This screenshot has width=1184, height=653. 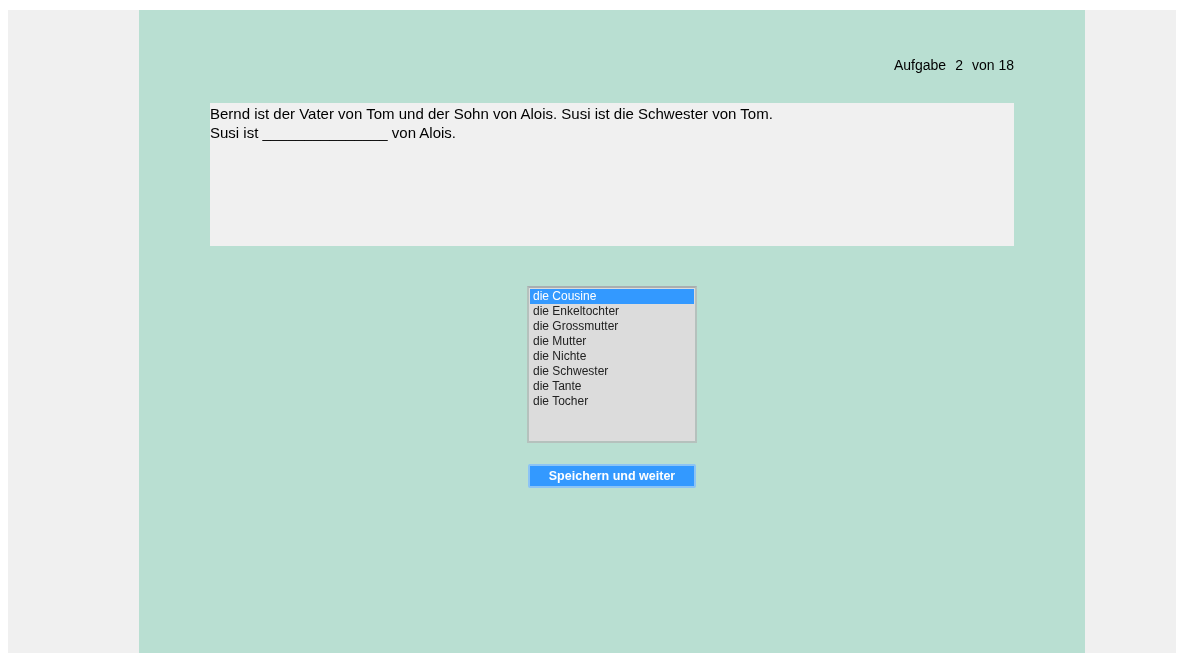 I want to click on answer-listbox: die Cousine die Enkeltochter die Grossmutter die Mutter die Nichte die Schwester die Tante die Tocher, so click(x=612, y=364).